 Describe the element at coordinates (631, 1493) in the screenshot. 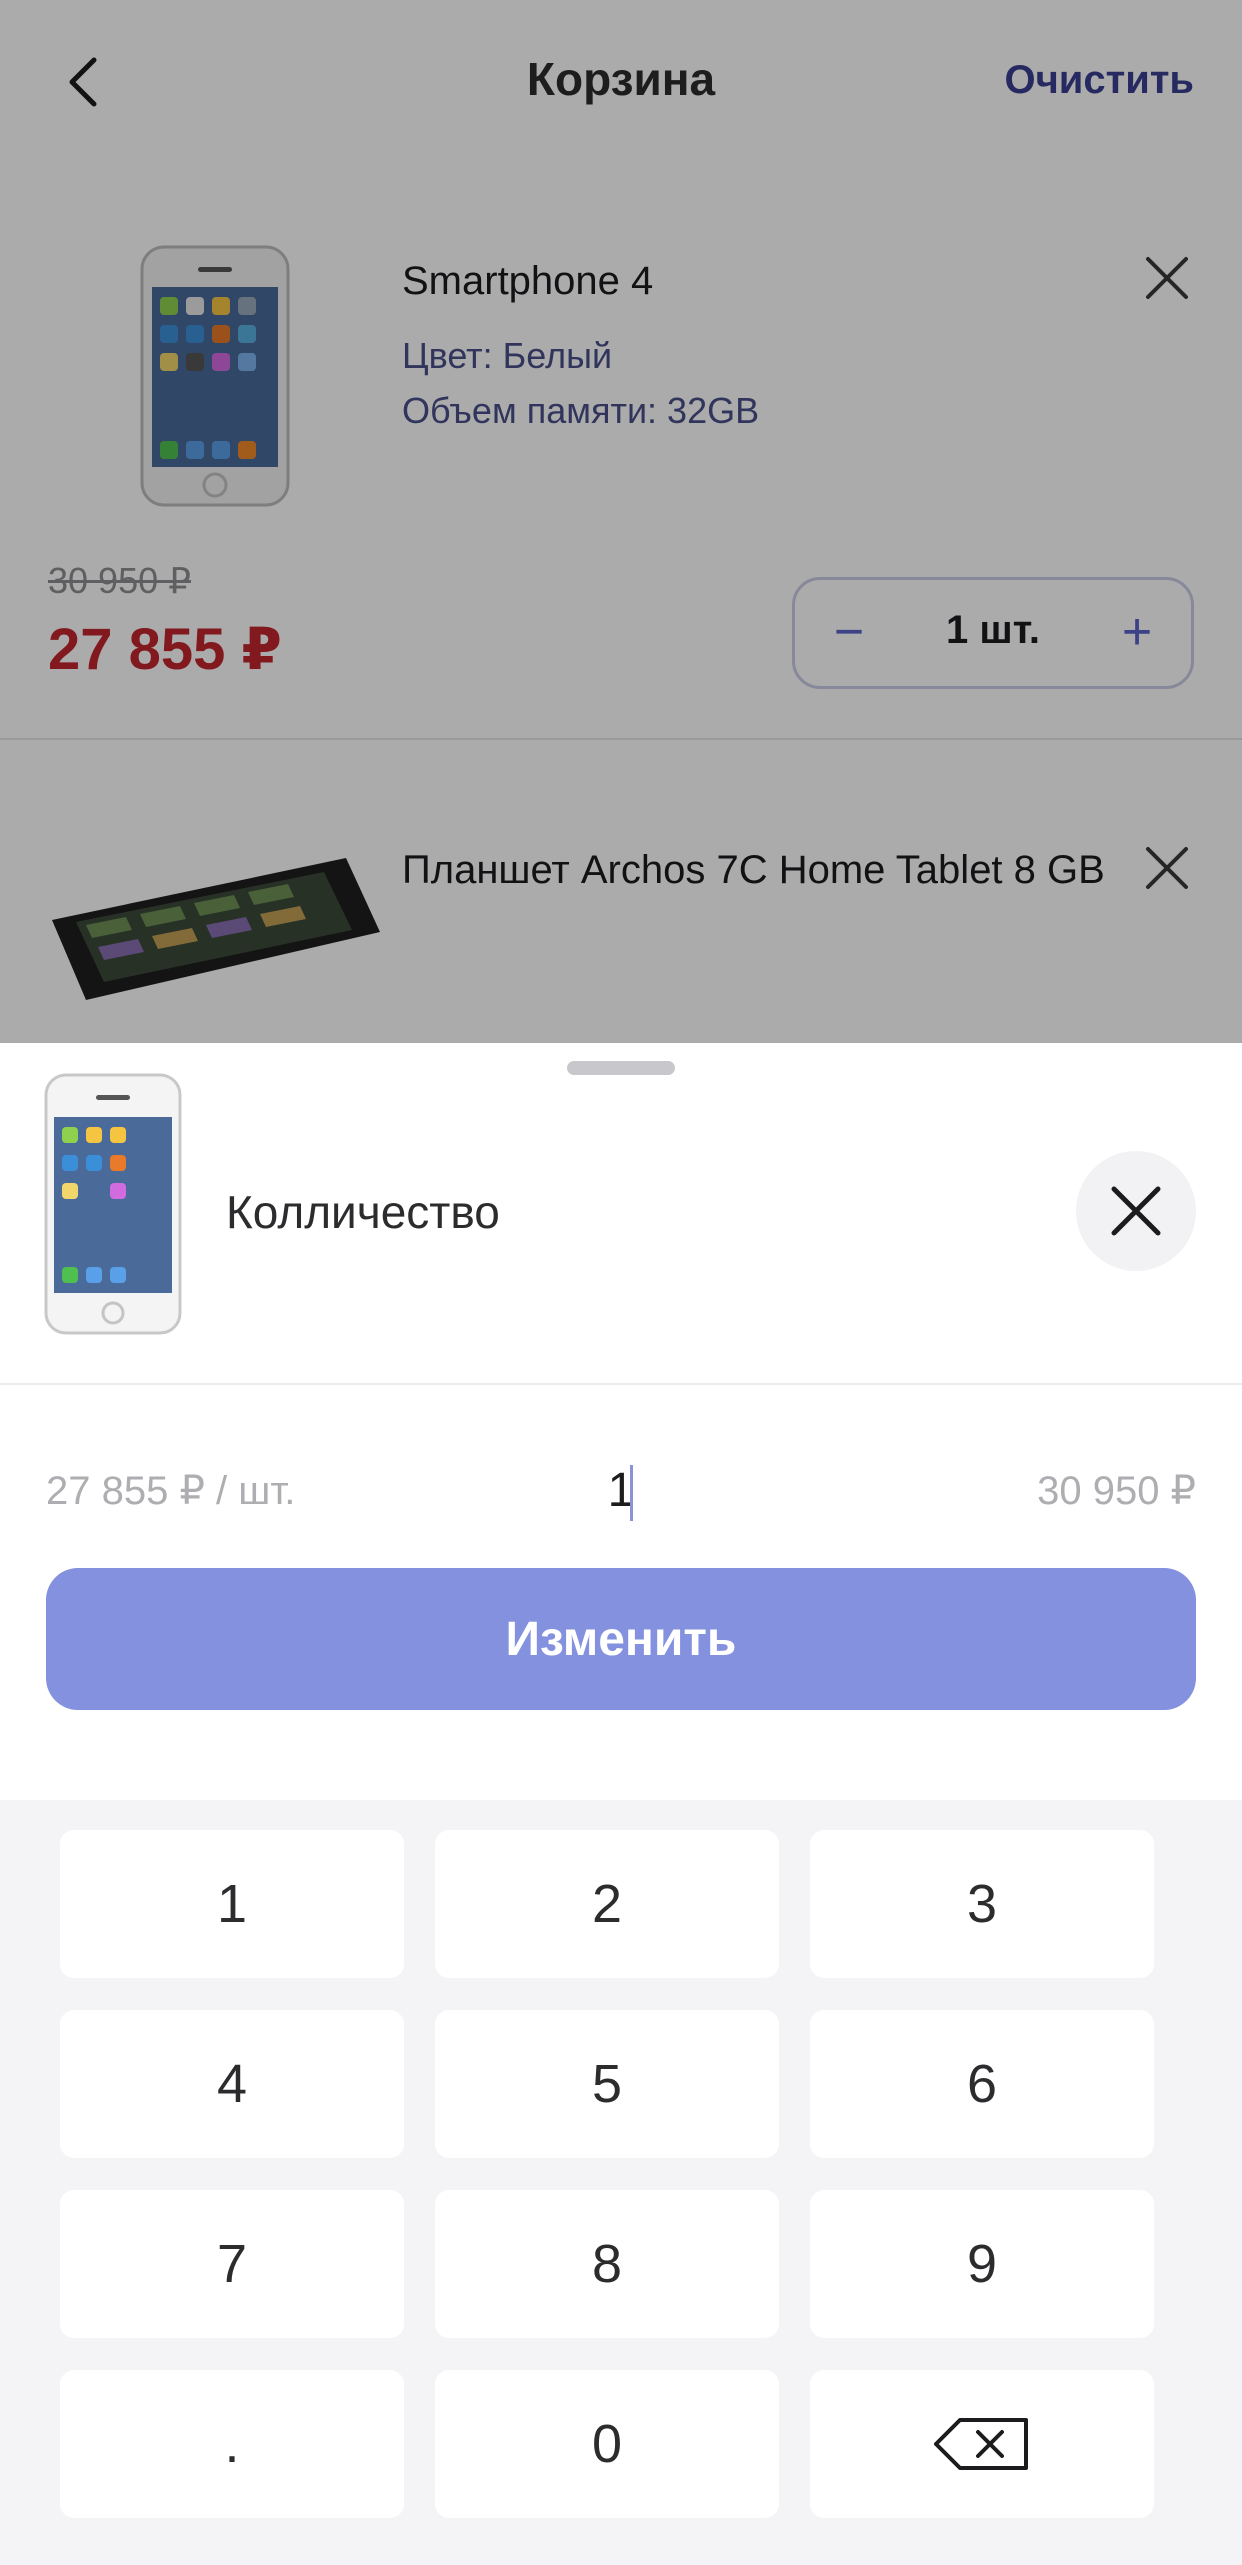

I see `text-caret` at that location.